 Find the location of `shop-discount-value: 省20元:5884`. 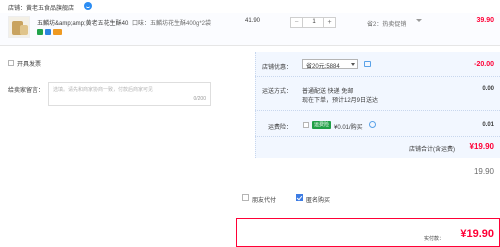

shop-discount-value: 省20元:5884 is located at coordinates (323, 67).